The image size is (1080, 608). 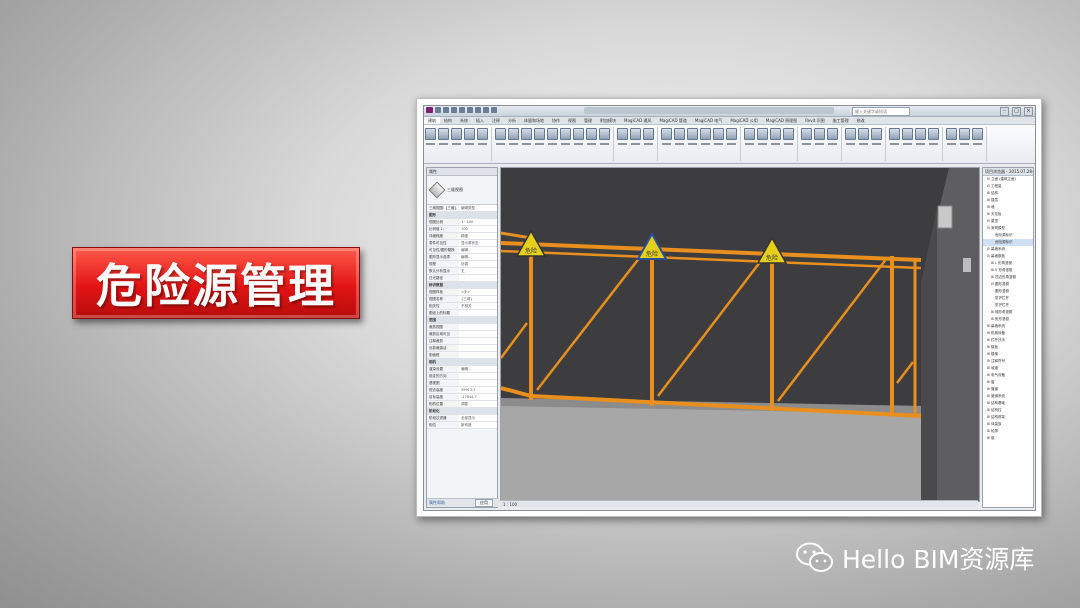 What do you see at coordinates (1028, 111) in the screenshot?
I see `close-button: ×` at bounding box center [1028, 111].